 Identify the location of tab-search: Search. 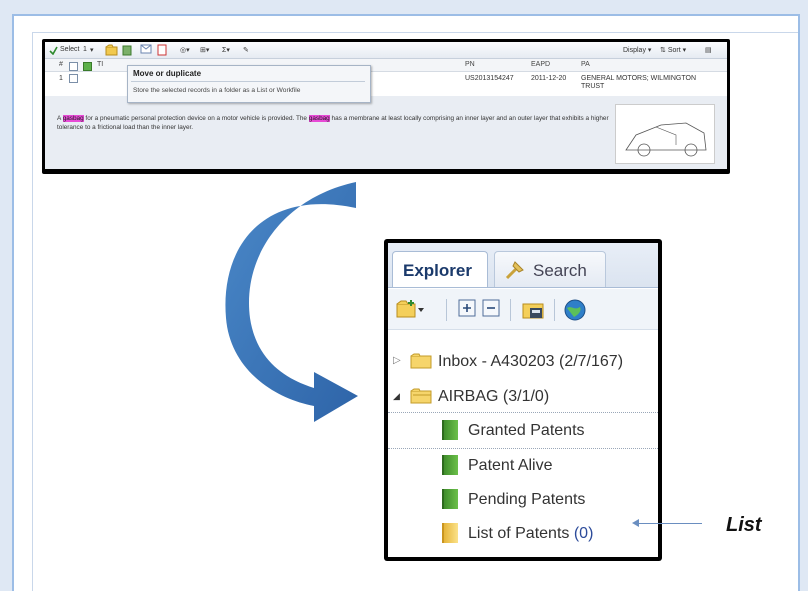
(550, 269).